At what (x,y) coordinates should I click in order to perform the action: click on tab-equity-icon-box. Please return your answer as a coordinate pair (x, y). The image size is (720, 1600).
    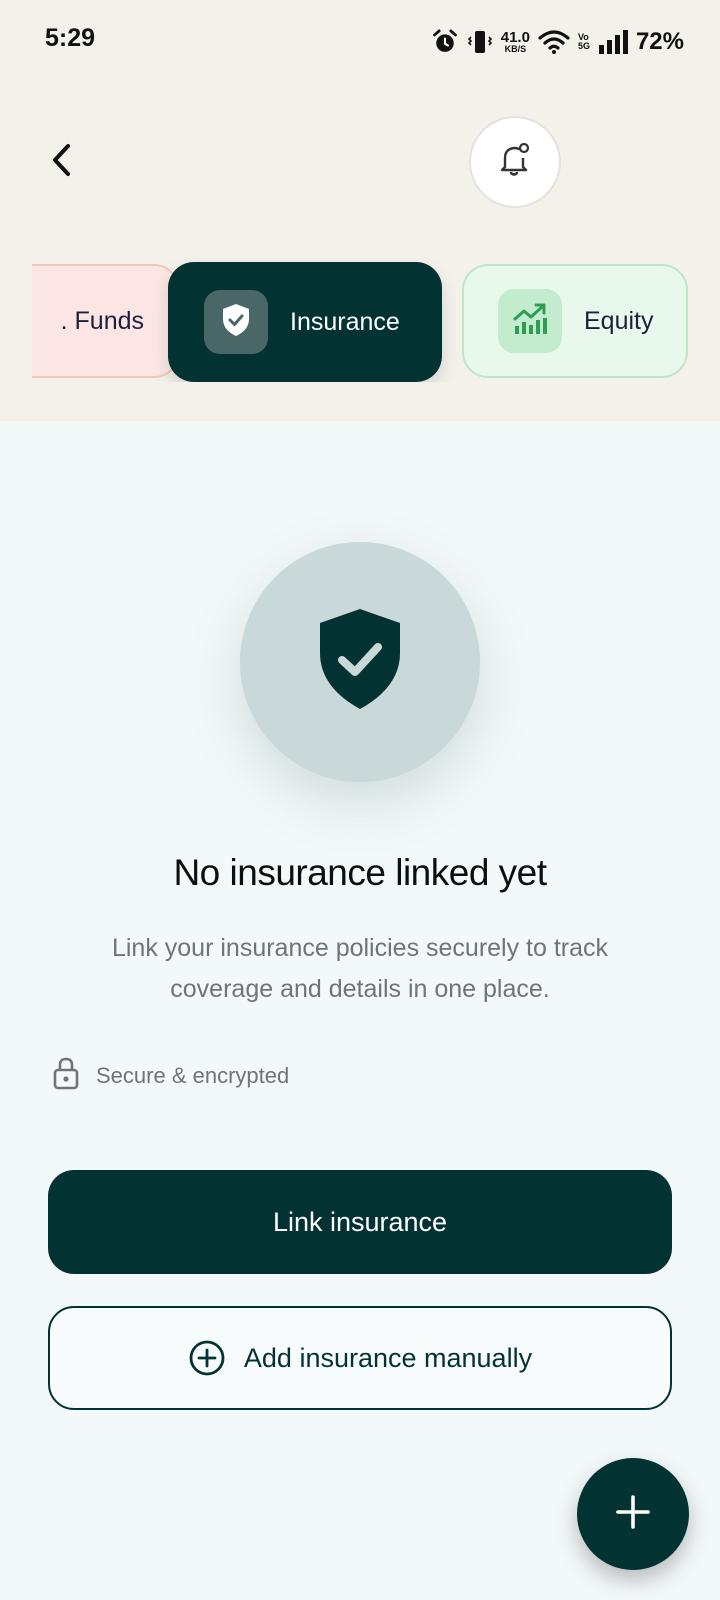
    Looking at the image, I should click on (530, 321).